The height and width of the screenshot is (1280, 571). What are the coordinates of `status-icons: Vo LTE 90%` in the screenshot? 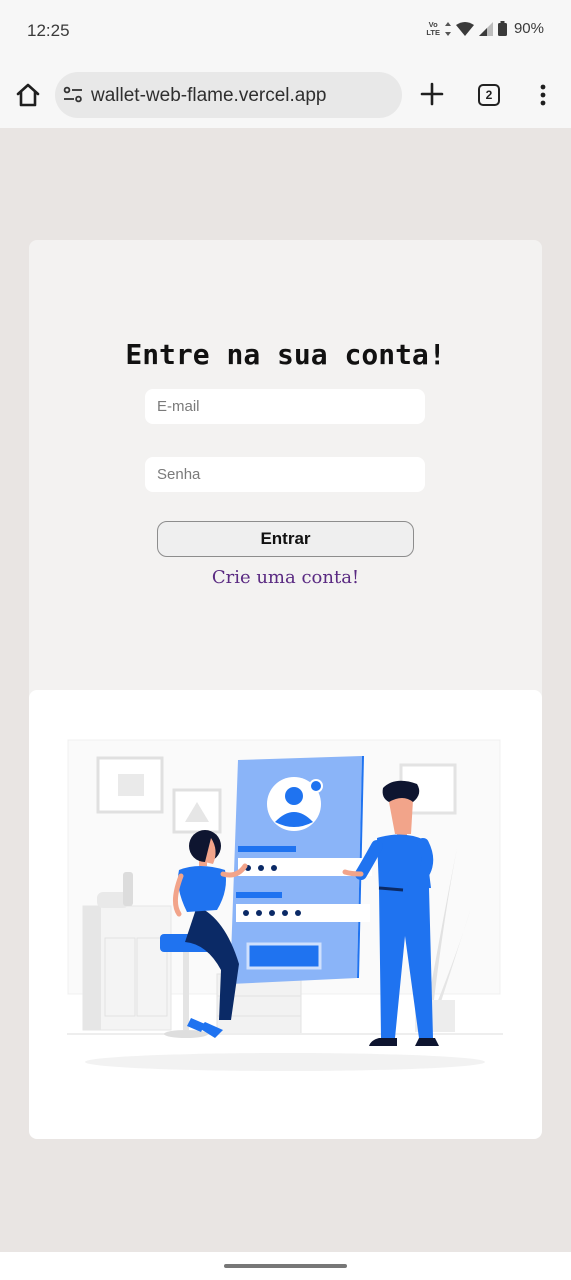 It's located at (485, 28).